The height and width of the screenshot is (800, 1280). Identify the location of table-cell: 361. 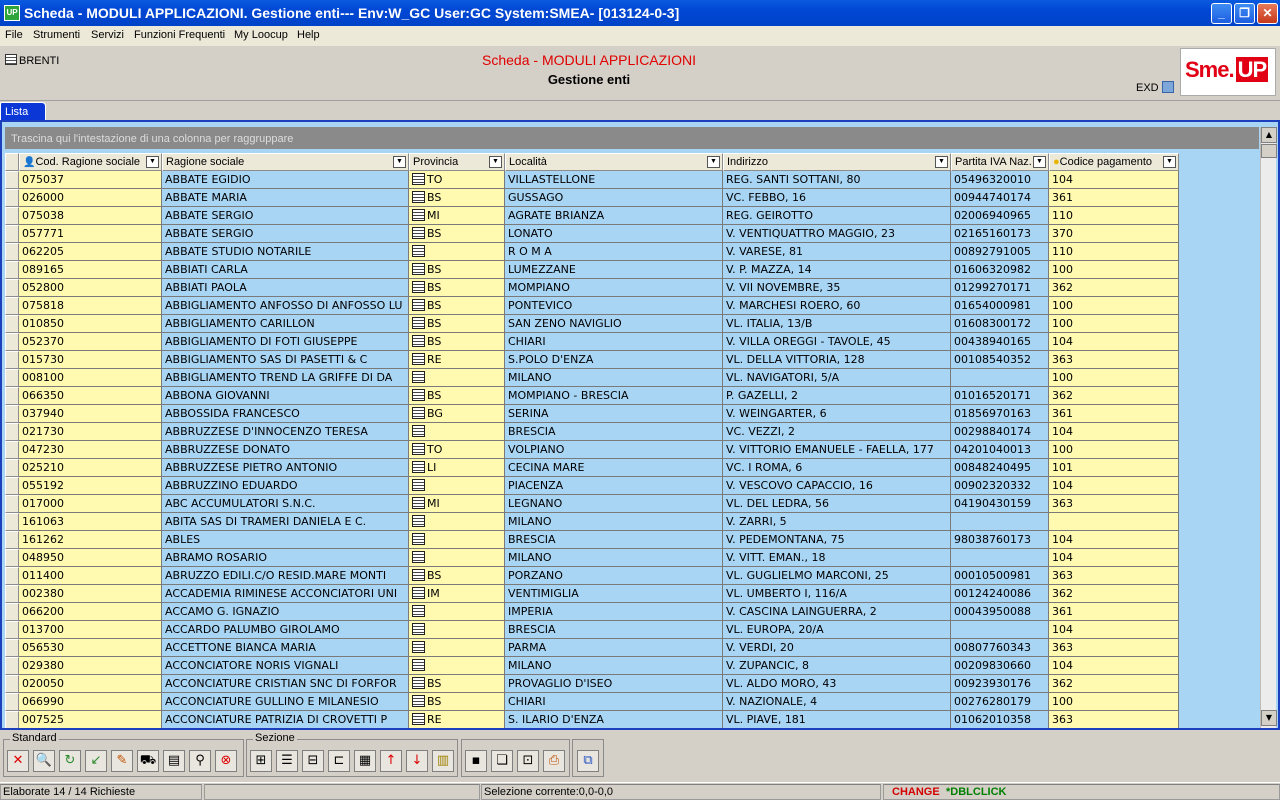
(1114, 612).